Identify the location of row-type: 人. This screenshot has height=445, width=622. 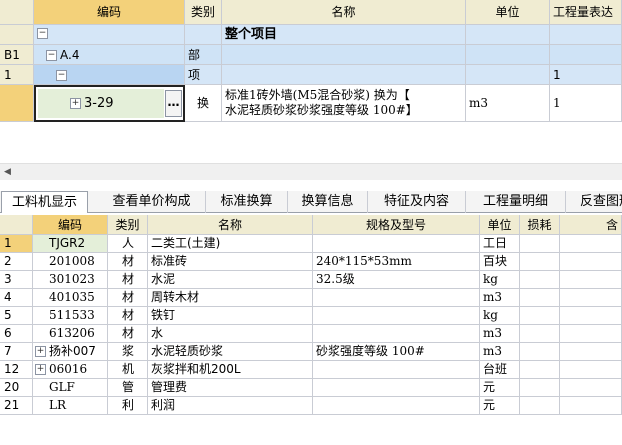
(128, 244).